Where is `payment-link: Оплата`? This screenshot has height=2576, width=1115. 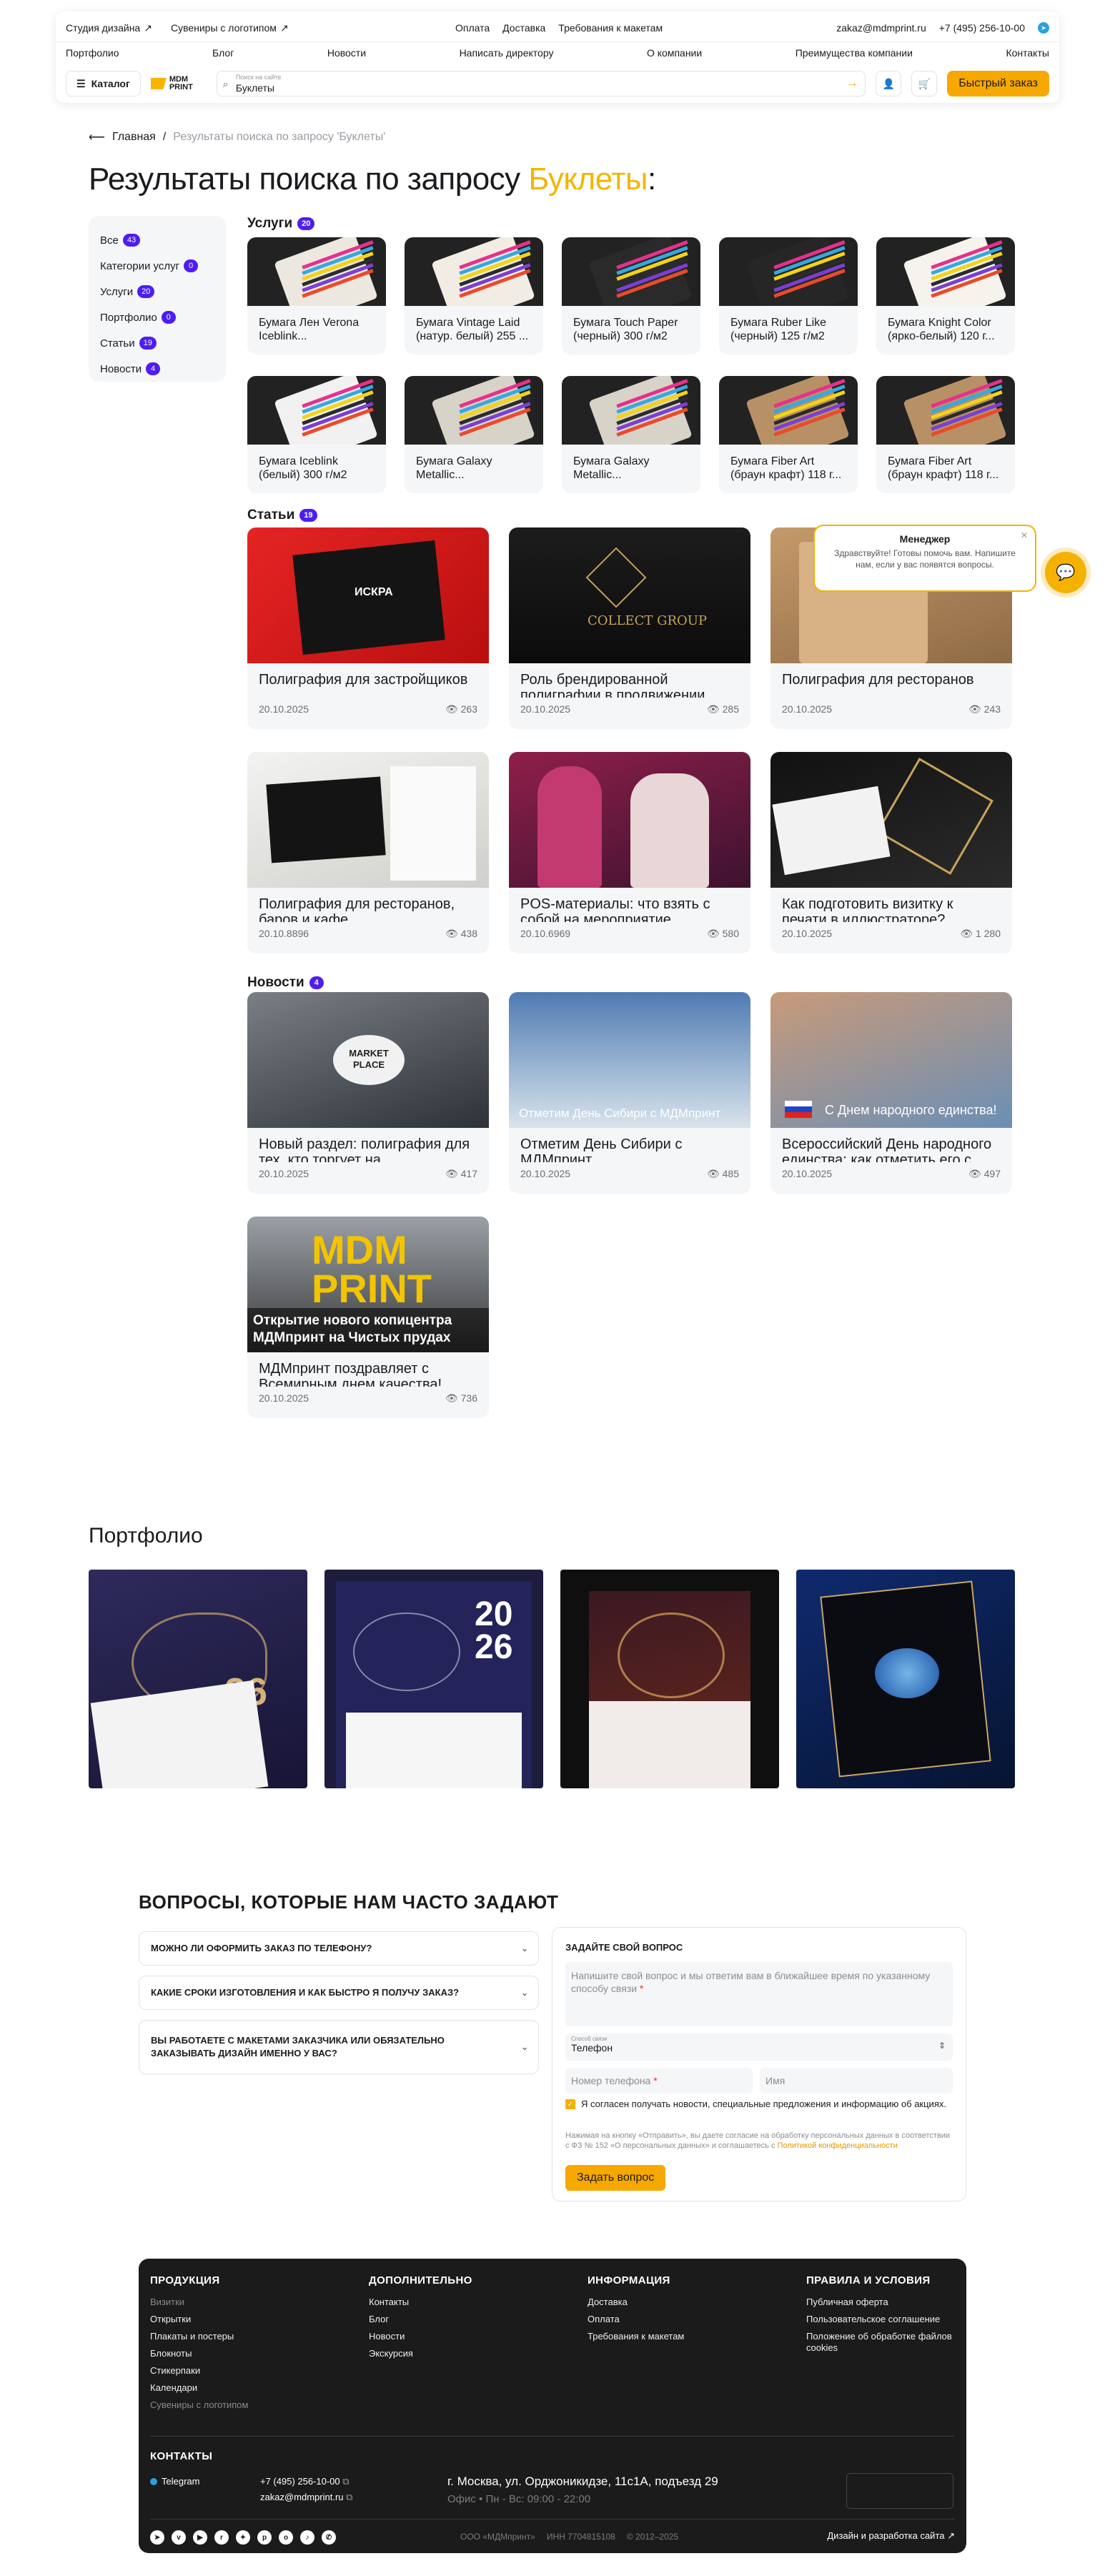
payment-link: Оплата is located at coordinates (472, 28).